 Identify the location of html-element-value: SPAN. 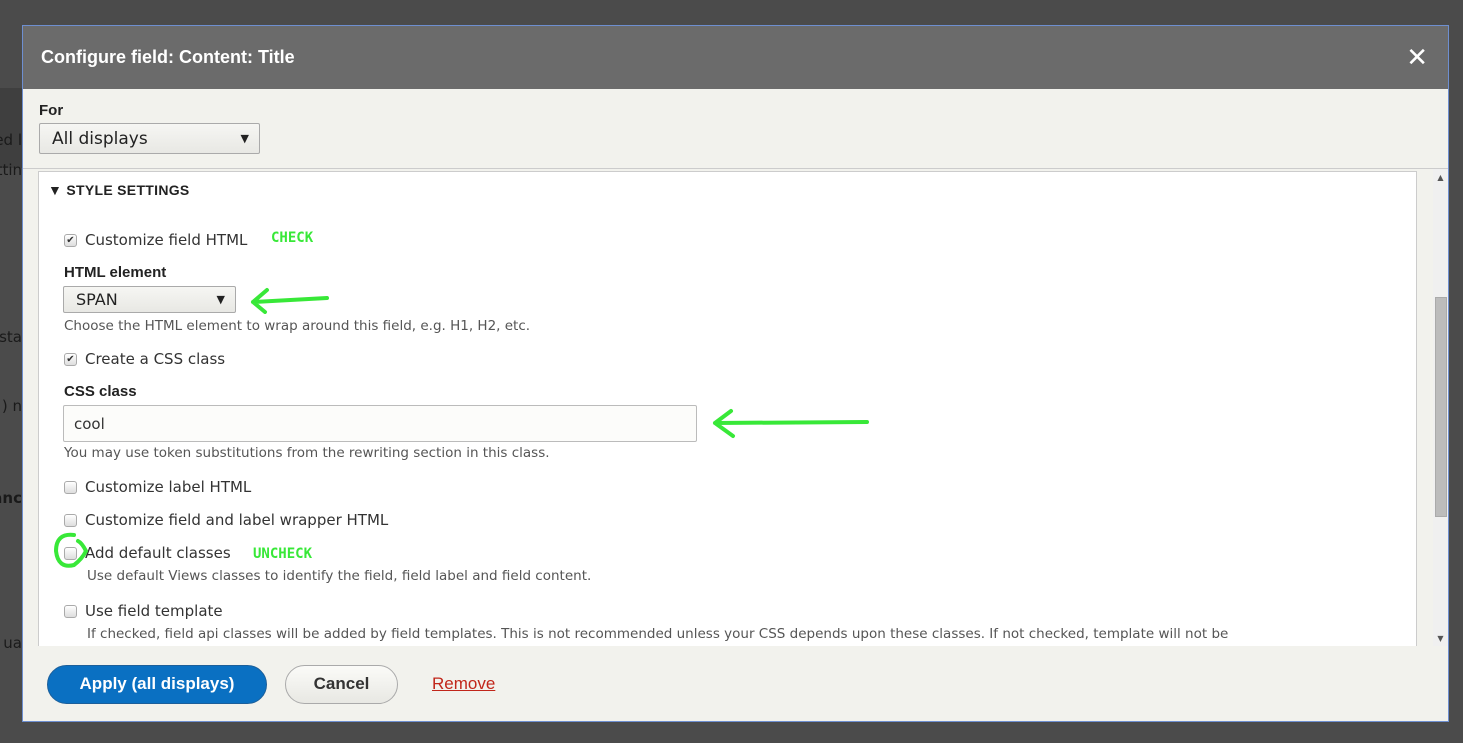
(97, 299).